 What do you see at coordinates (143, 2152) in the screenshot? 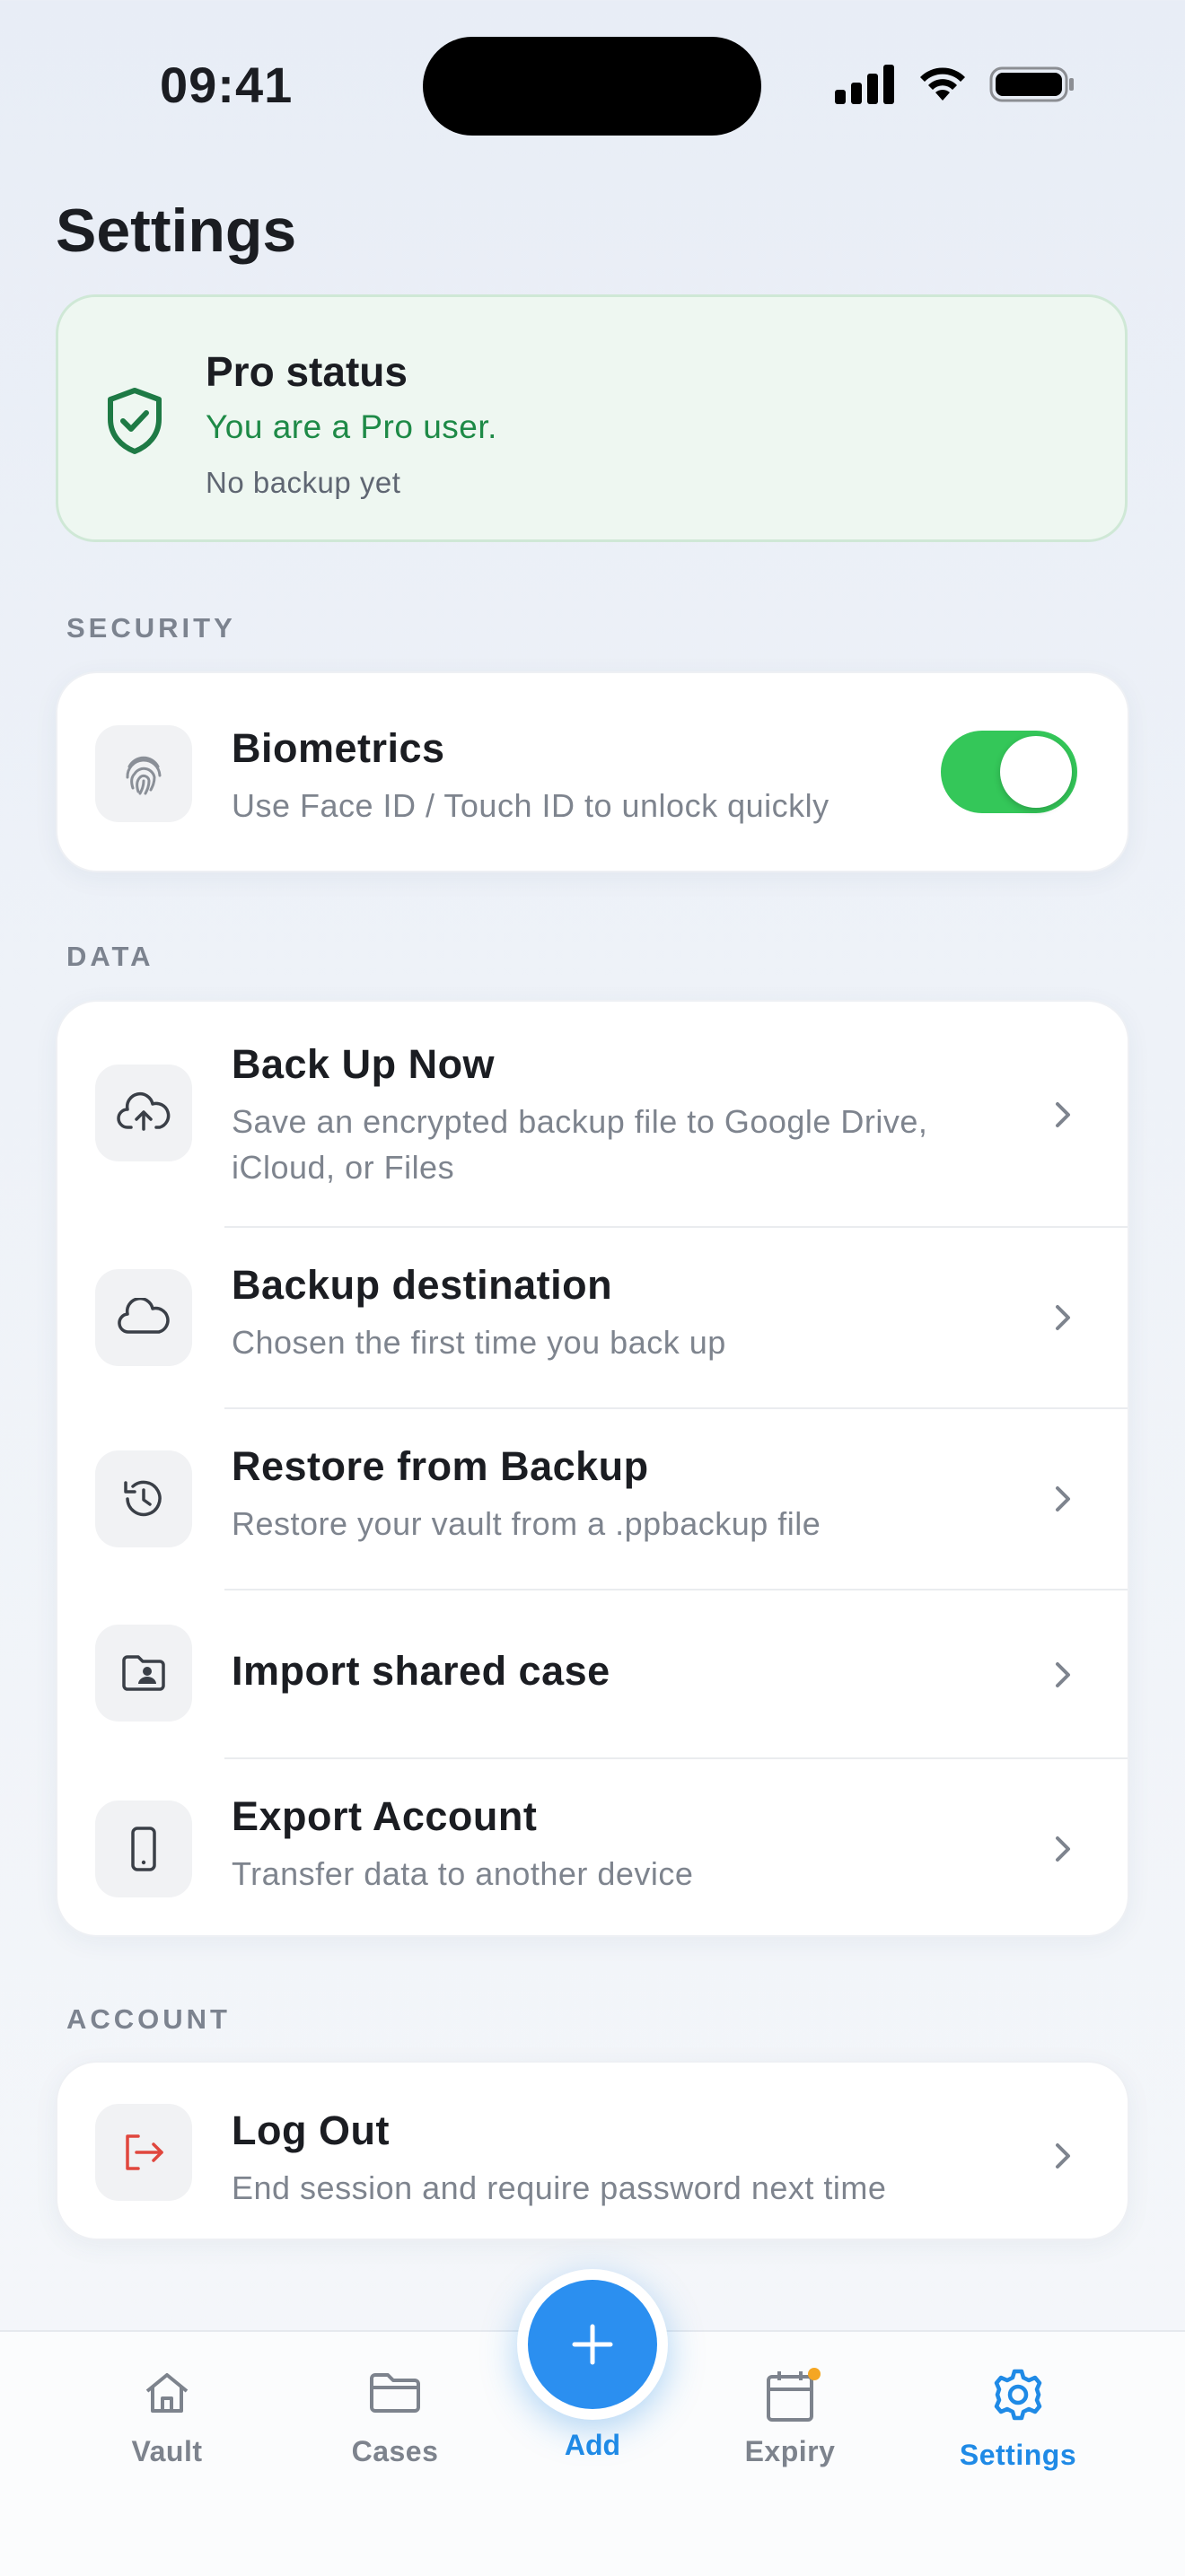
I see `logout-icon` at bounding box center [143, 2152].